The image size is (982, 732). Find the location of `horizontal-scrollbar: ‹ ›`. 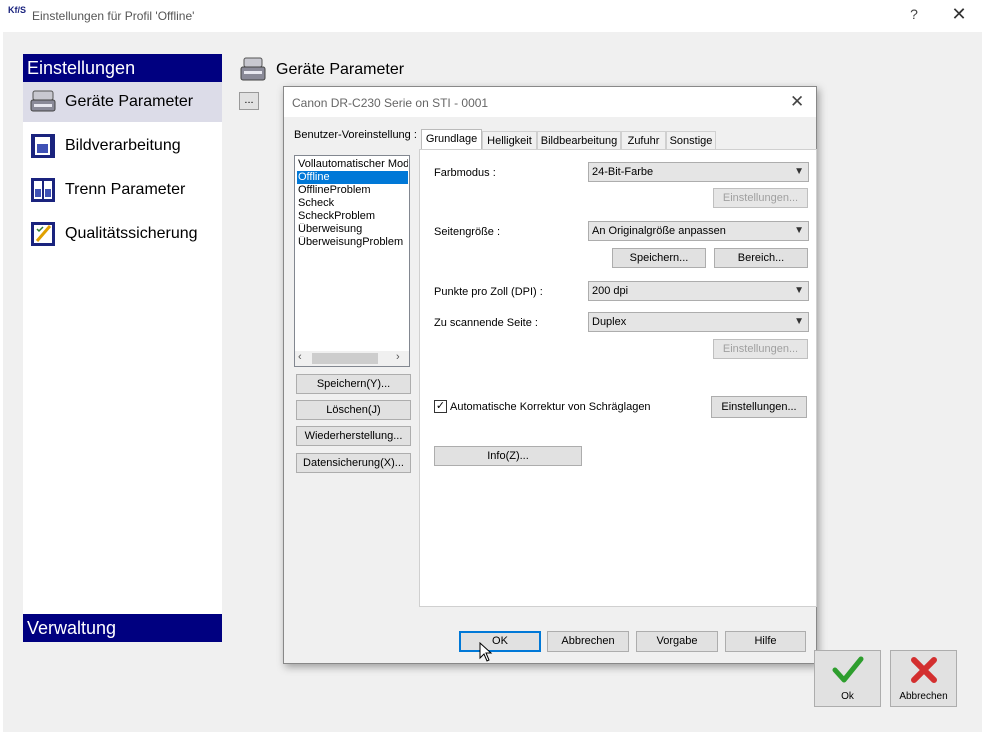

horizontal-scrollbar: ‹ › is located at coordinates (352, 358).